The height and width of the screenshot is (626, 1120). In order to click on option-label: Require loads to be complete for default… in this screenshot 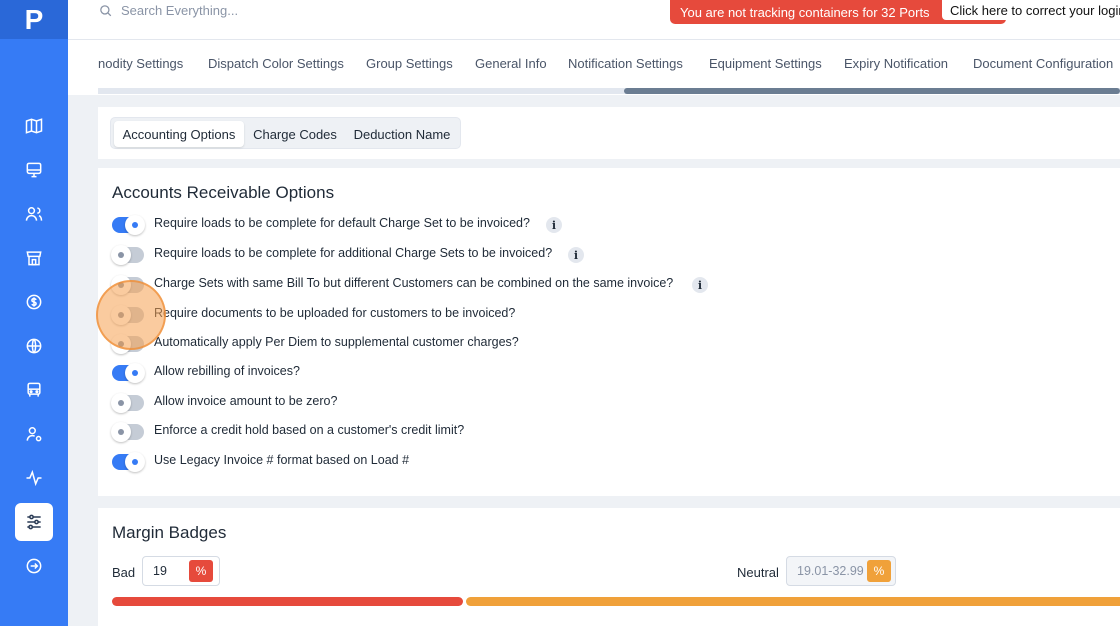, I will do `click(342, 223)`.